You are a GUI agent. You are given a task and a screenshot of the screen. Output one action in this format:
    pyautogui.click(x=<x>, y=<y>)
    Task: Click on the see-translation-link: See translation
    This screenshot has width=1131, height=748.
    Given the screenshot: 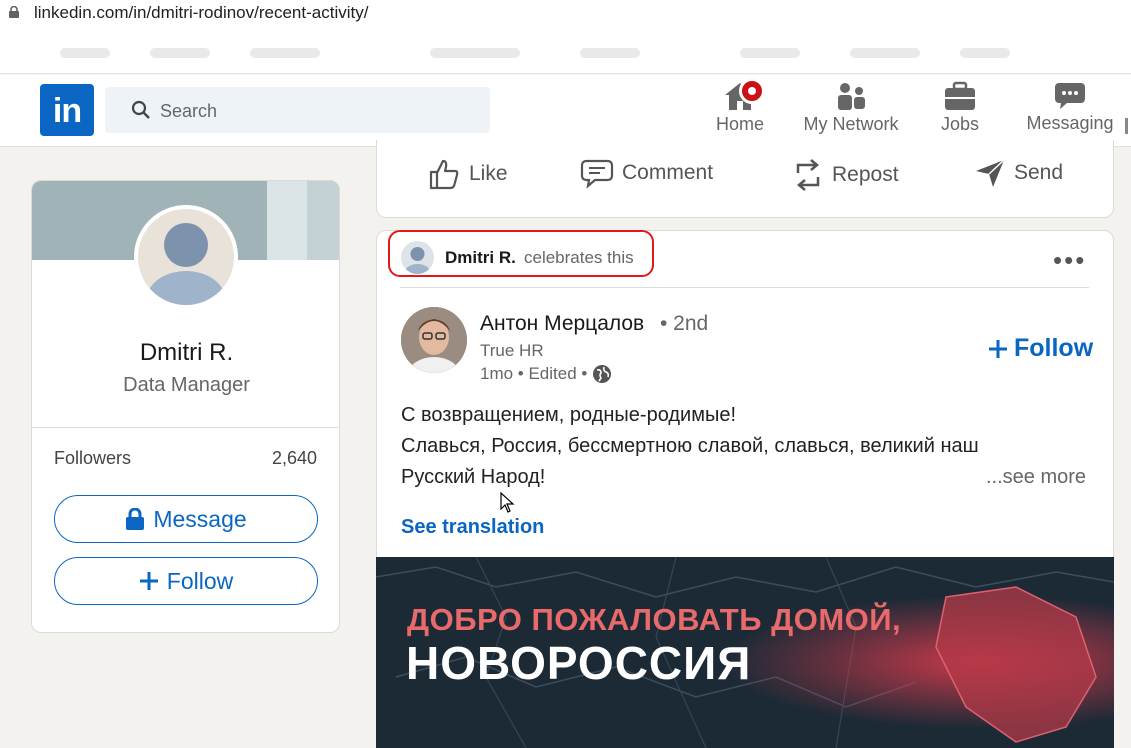 What is the action you would take?
    pyautogui.click(x=472, y=527)
    